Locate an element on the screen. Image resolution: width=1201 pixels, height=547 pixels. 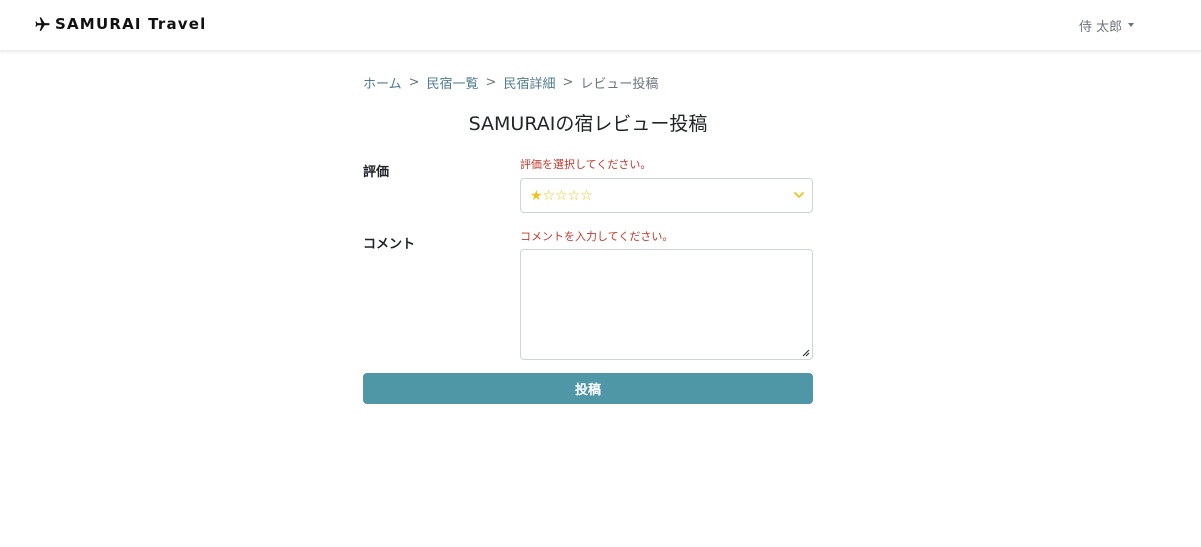
user-menu-dropdown: 侍 太郎 is located at coordinates (1107, 25).